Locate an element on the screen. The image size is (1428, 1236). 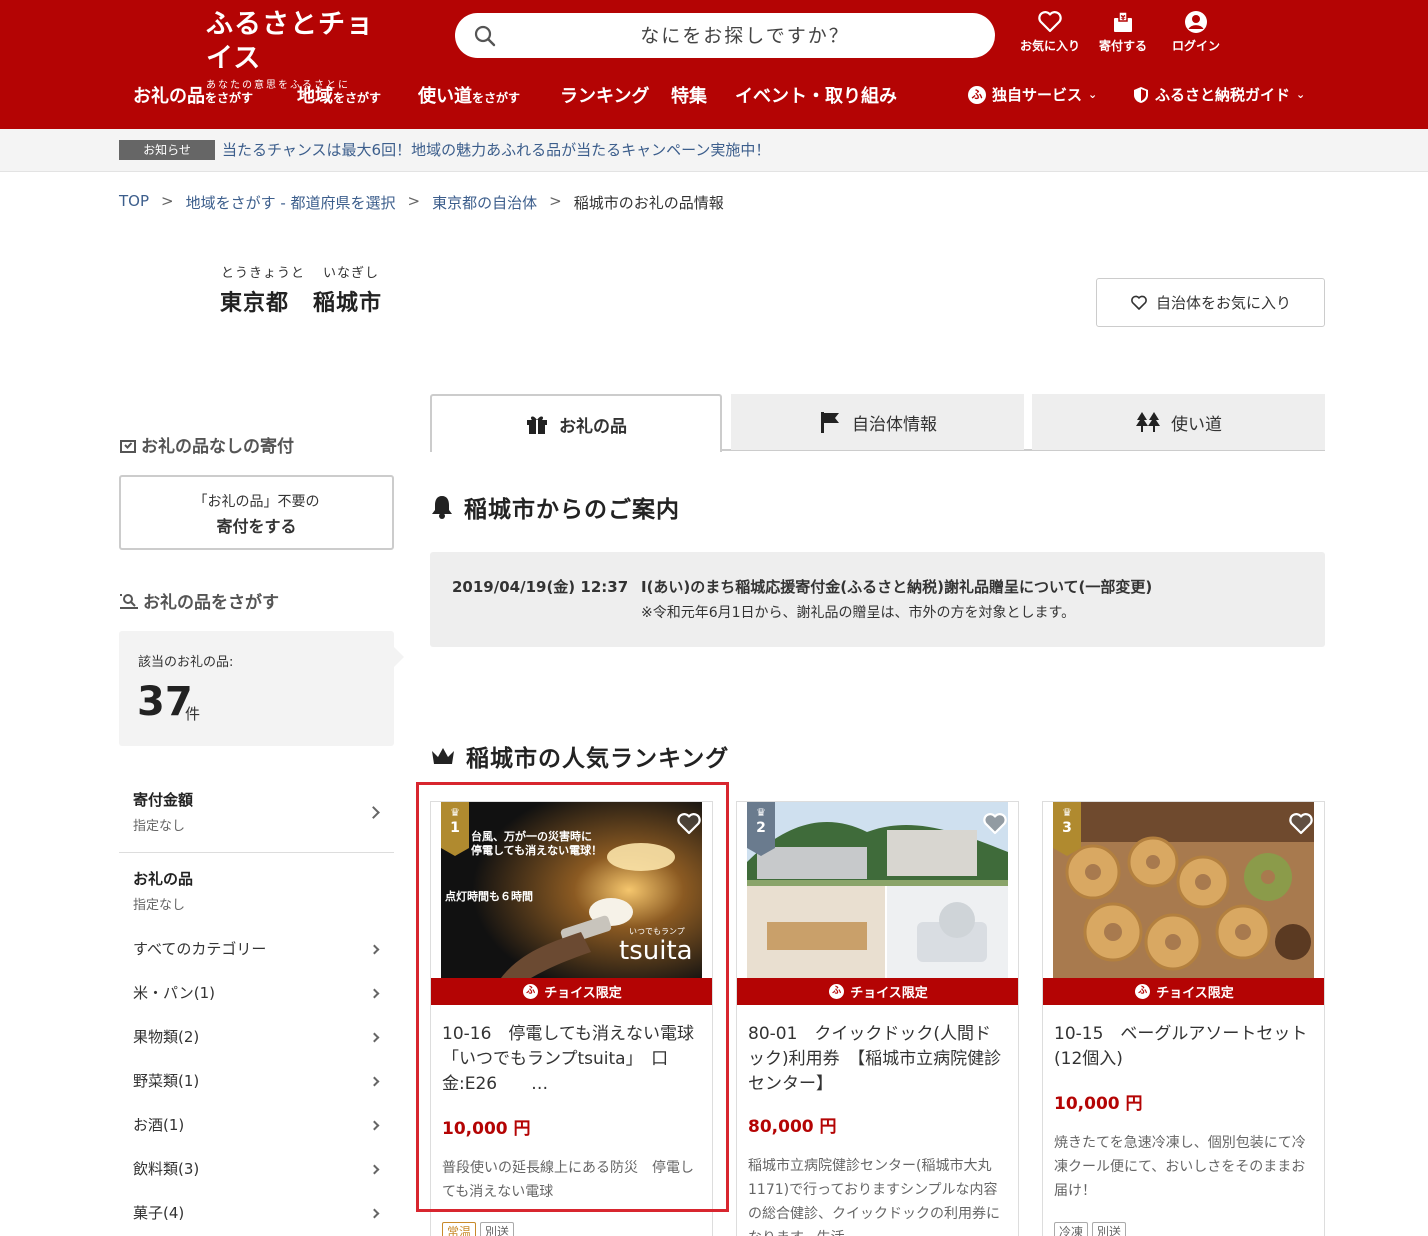
nav-features: 特集 is located at coordinates (689, 97).